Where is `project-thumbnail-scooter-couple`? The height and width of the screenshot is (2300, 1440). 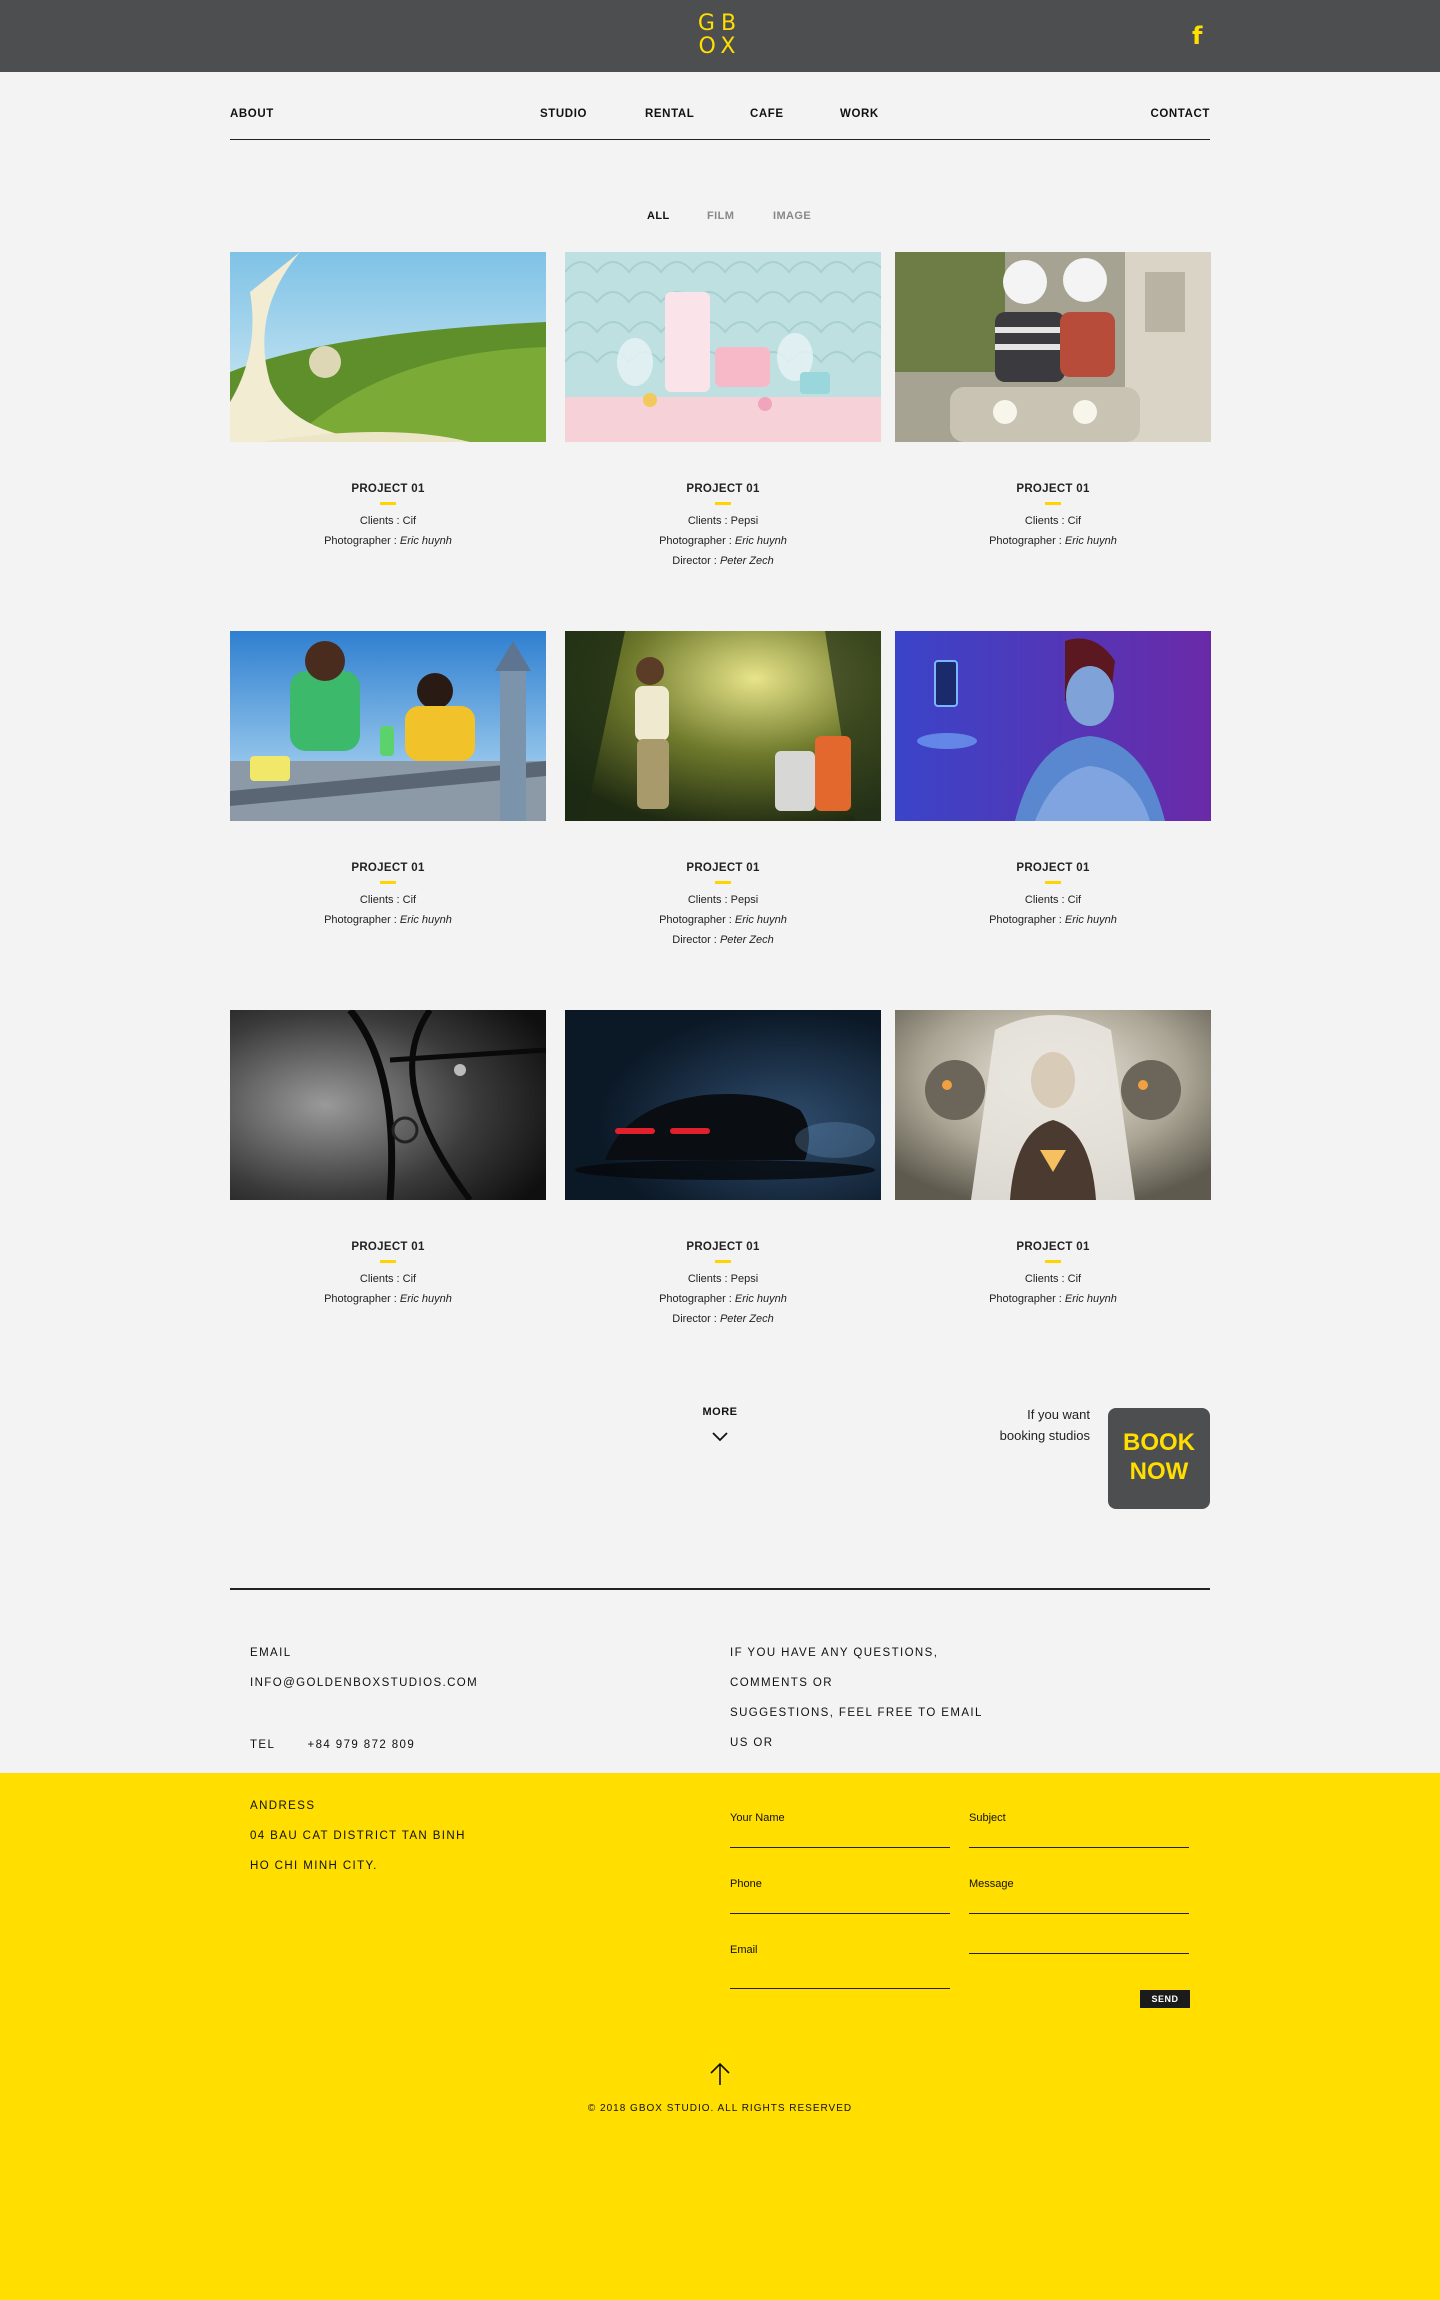 project-thumbnail-scooter-couple is located at coordinates (1053, 347).